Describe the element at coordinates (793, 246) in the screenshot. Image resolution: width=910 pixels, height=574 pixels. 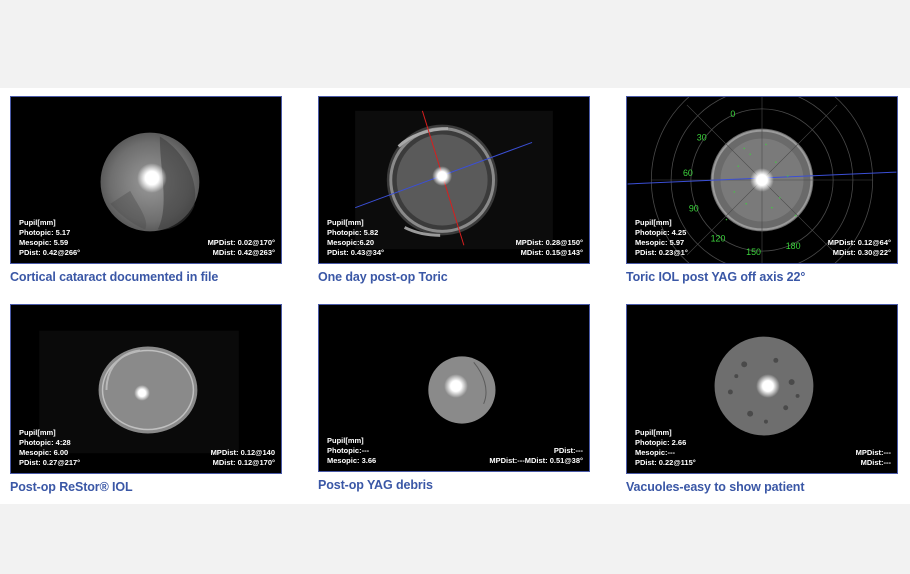
I see `axis-label: 180` at that location.